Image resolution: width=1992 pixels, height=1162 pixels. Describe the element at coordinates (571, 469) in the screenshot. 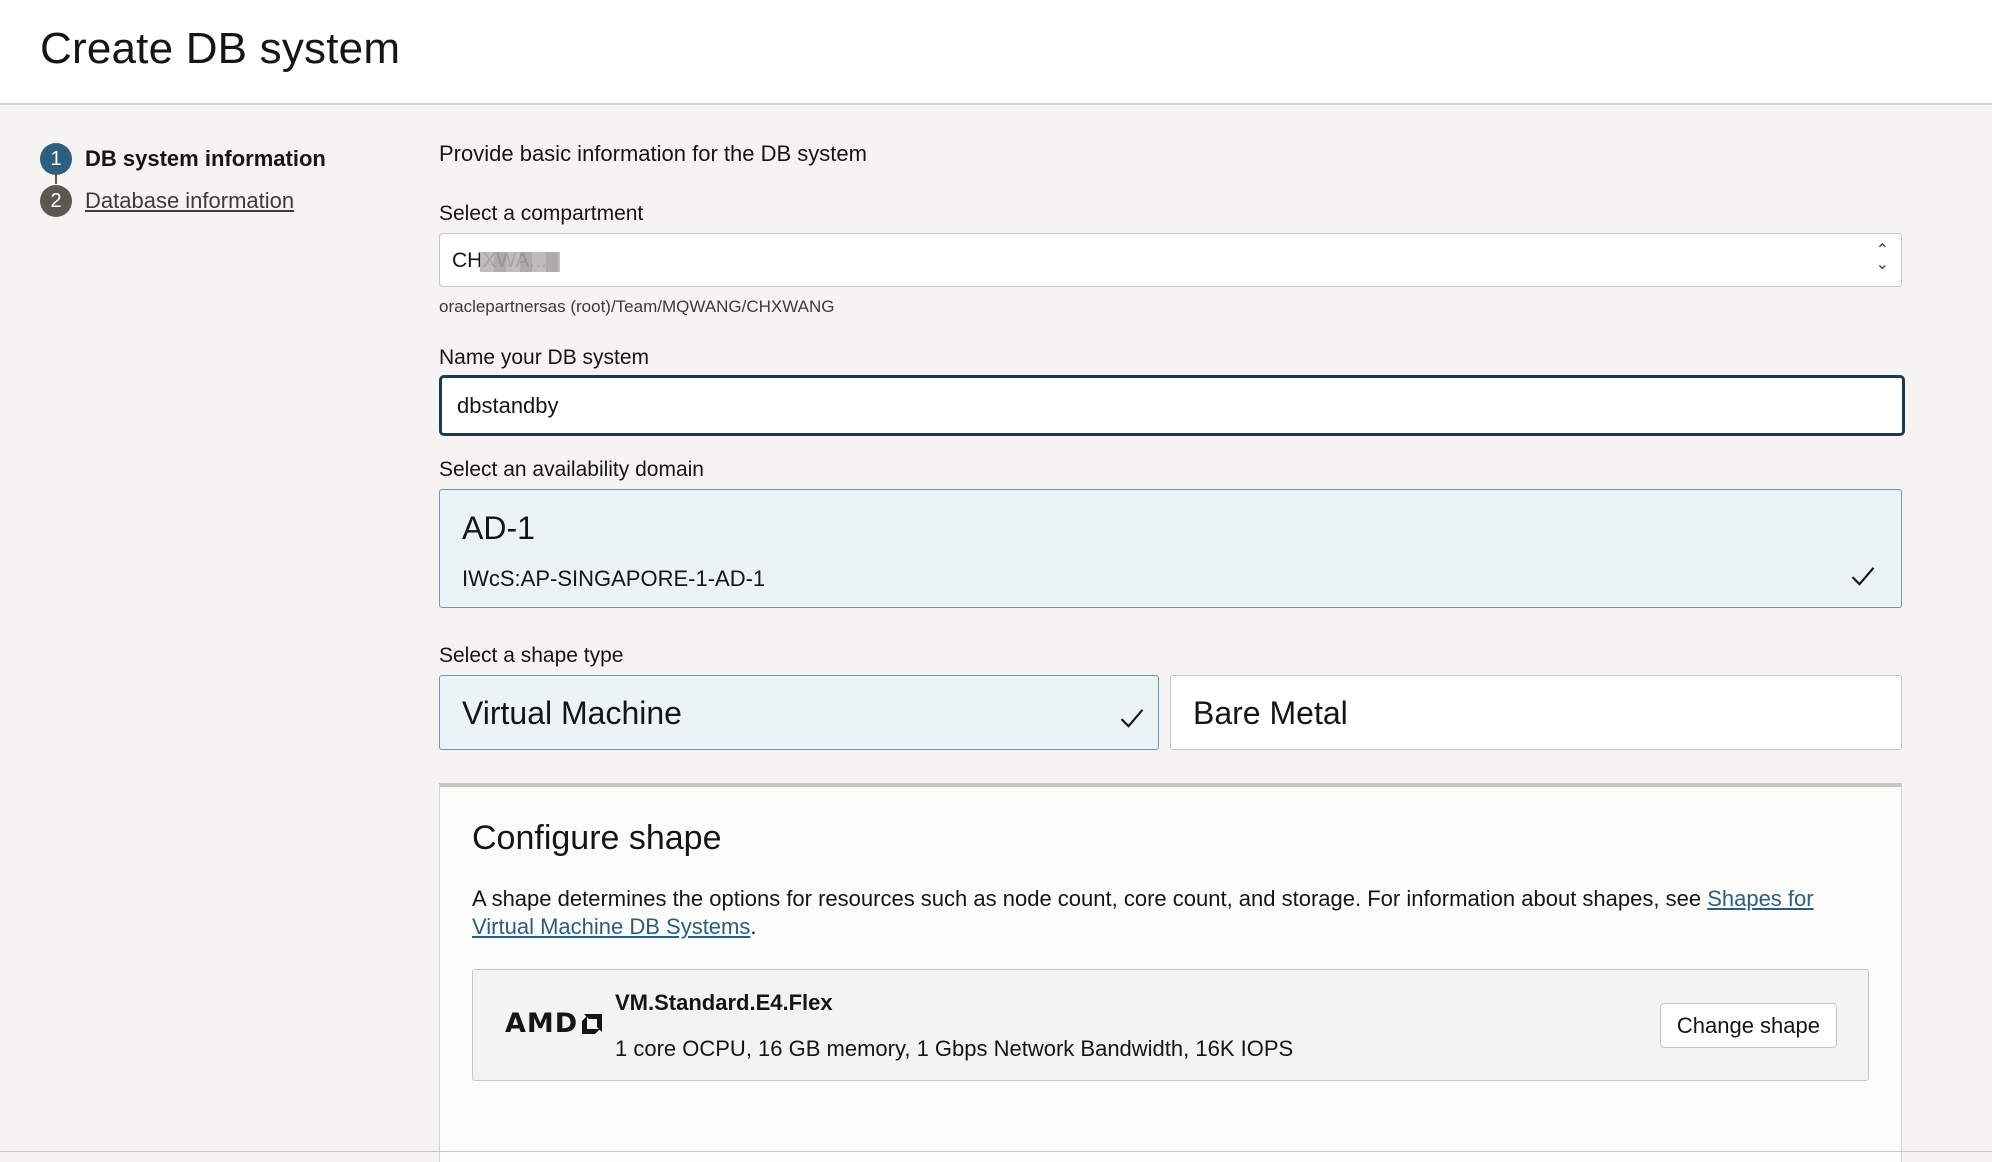

I see `availability-domain-label: Select an availability domain` at that location.